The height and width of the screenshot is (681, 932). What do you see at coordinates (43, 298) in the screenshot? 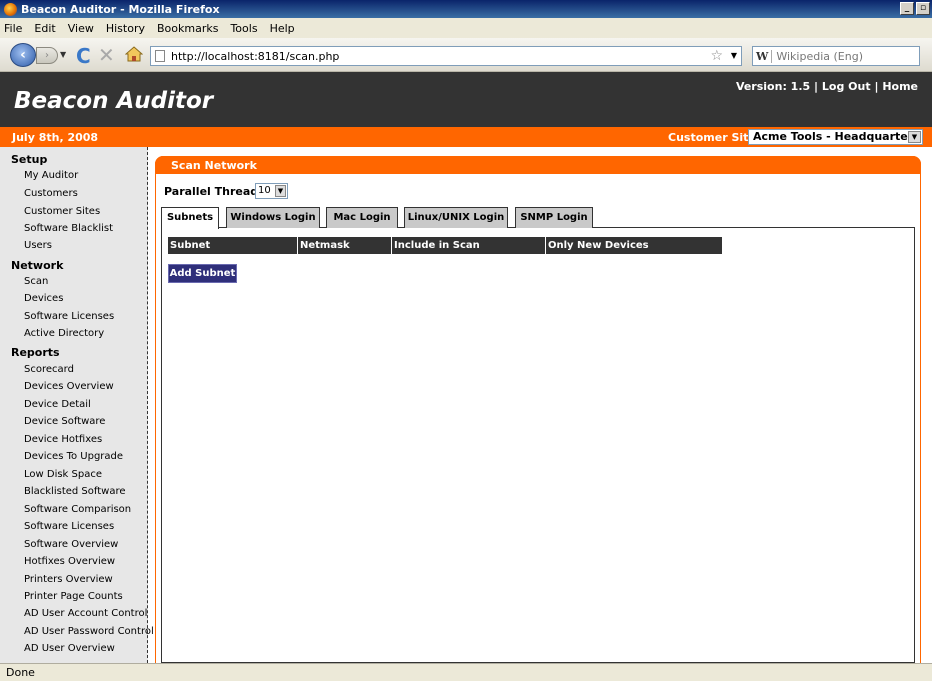
I see `sidebar-item-devices: Devices` at bounding box center [43, 298].